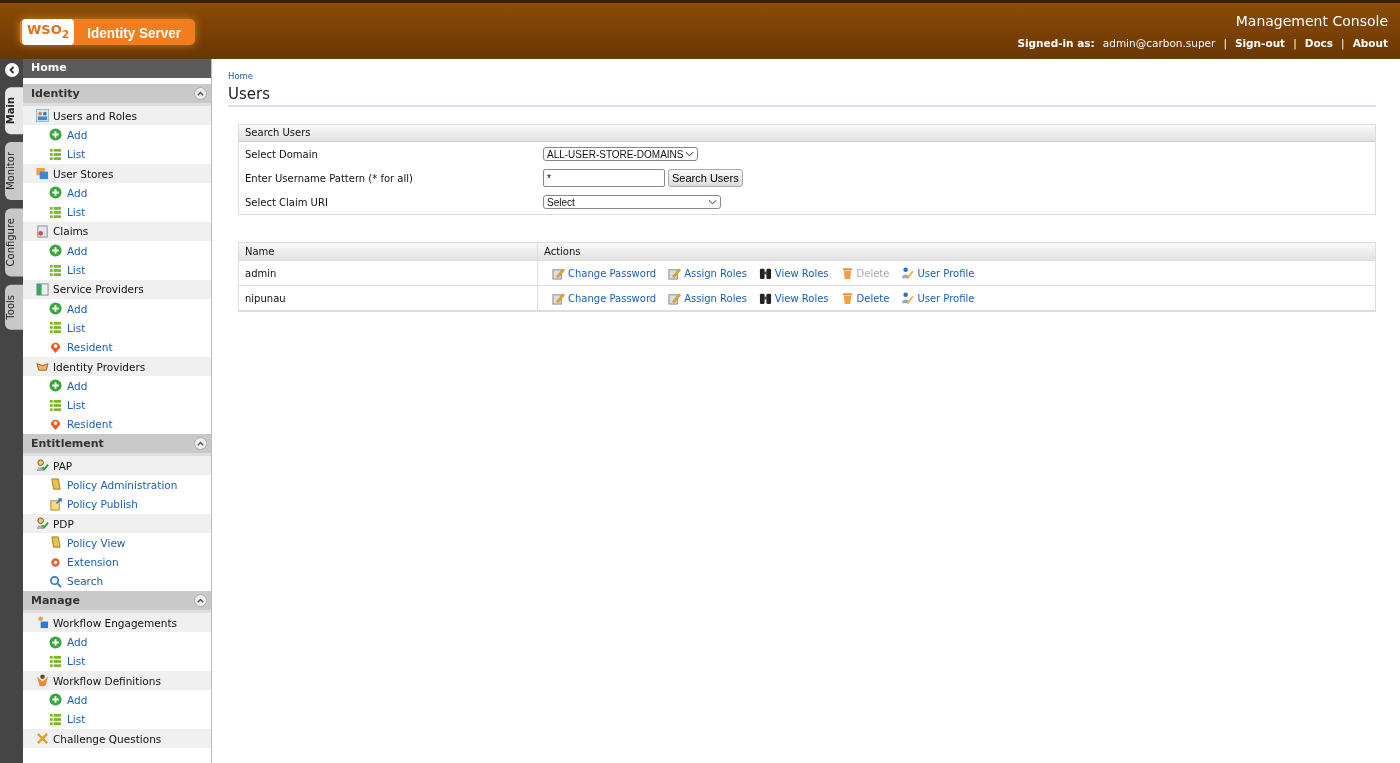 The image size is (1400, 763). What do you see at coordinates (107, 680) in the screenshot?
I see `category-label: Workflow Definitions` at bounding box center [107, 680].